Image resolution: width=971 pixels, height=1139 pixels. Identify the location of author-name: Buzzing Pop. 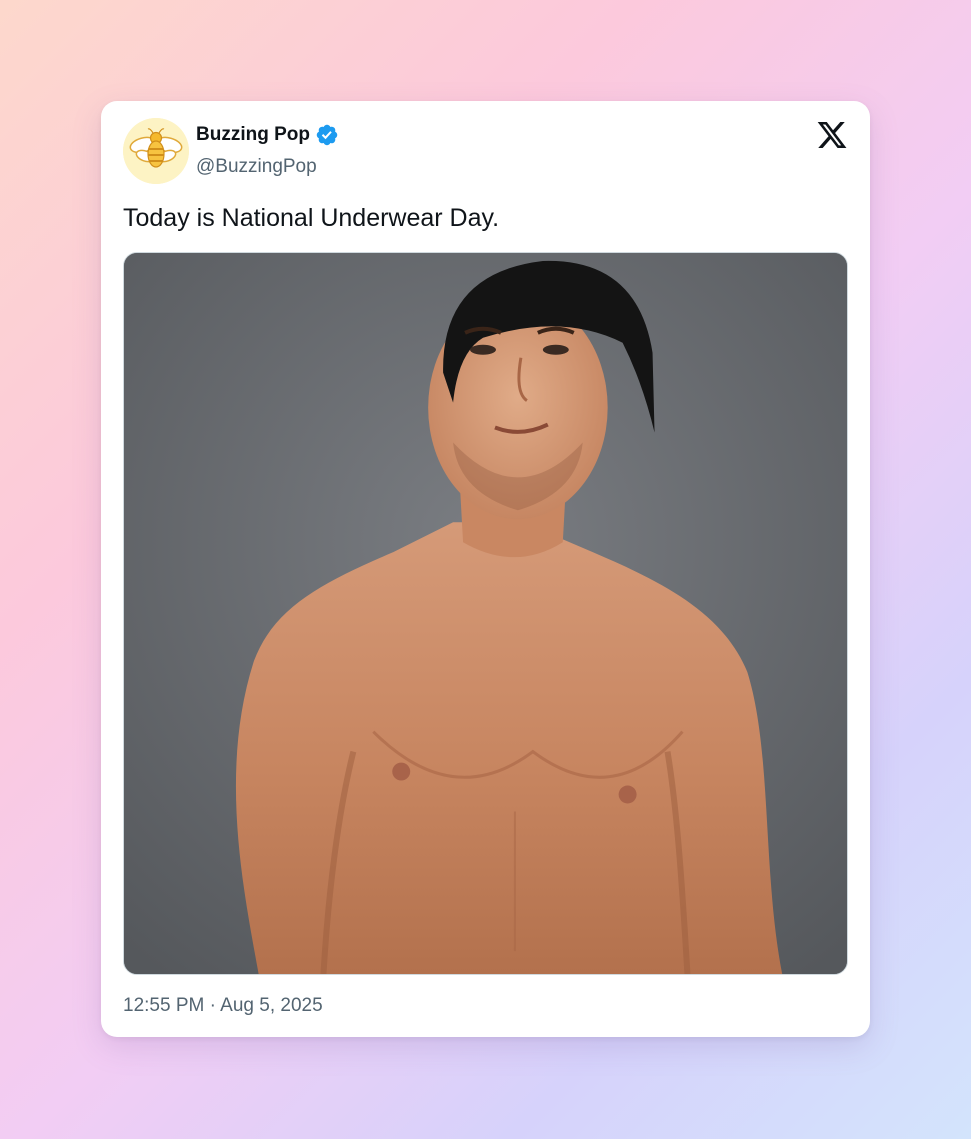
(253, 135).